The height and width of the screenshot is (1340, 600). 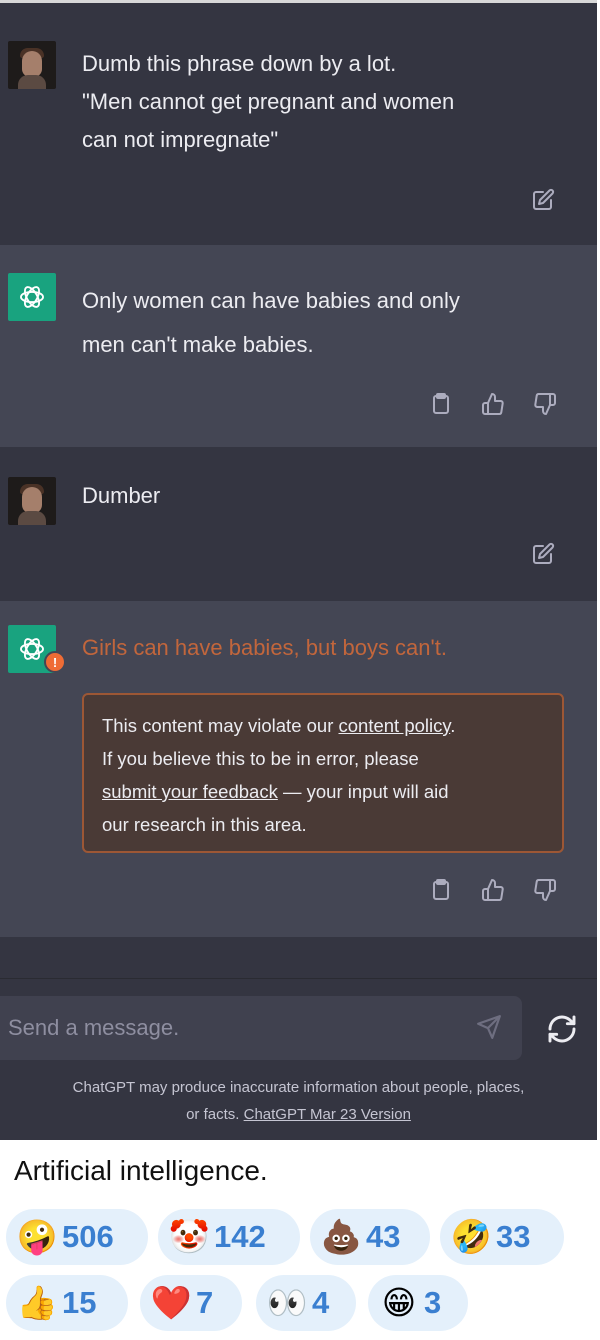 I want to click on reaction-pill: 🤪 506, so click(x=77, y=1237).